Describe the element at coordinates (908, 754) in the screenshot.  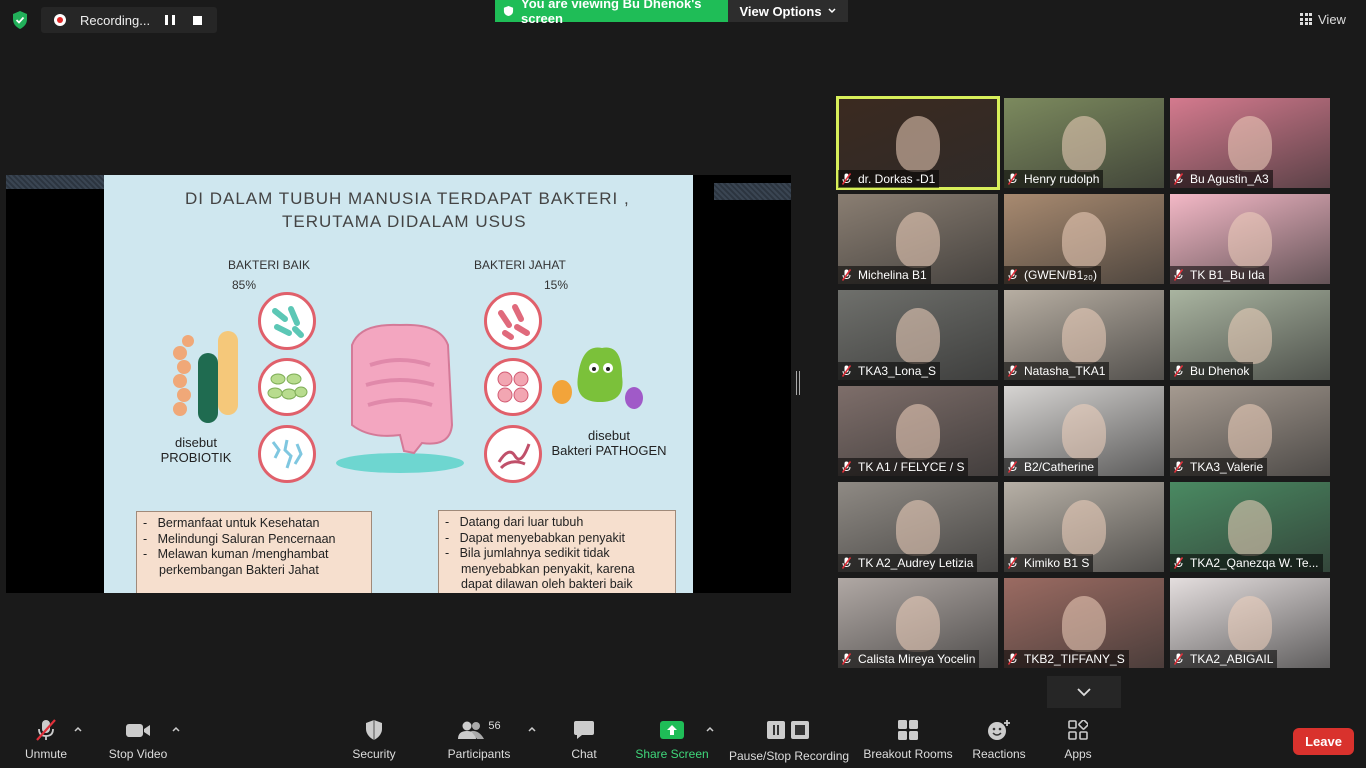
I see `breakout-rooms-label: Breakout Rooms` at that location.